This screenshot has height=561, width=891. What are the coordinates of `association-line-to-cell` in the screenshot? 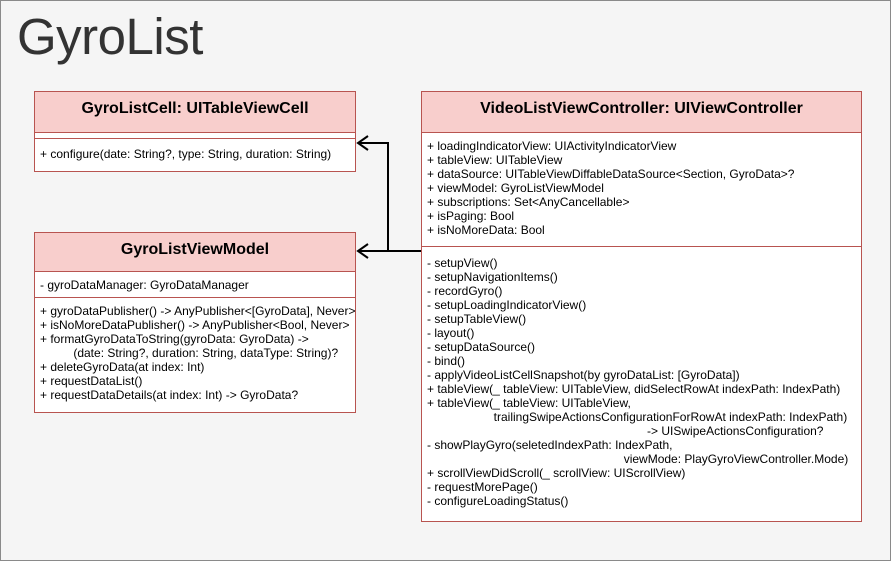 It's located at (389, 197).